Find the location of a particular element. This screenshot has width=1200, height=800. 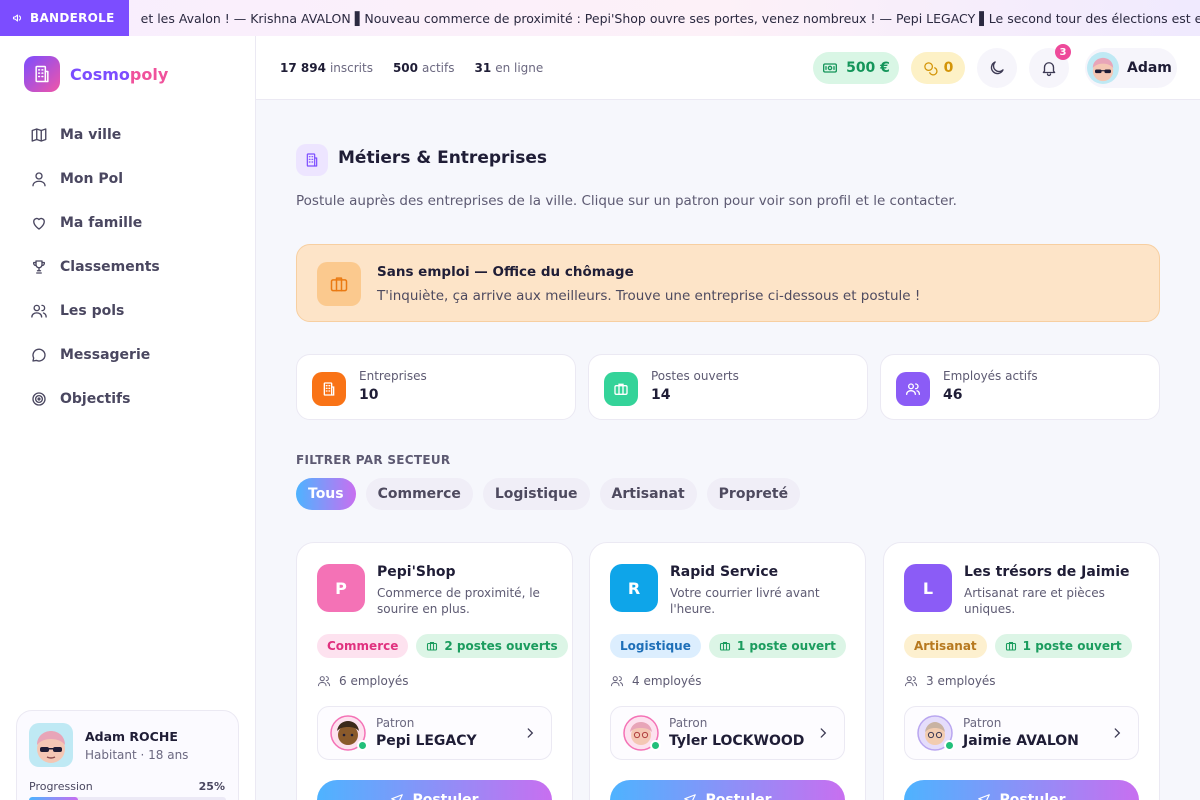

logo-text: Cosmopoly is located at coordinates (119, 74).